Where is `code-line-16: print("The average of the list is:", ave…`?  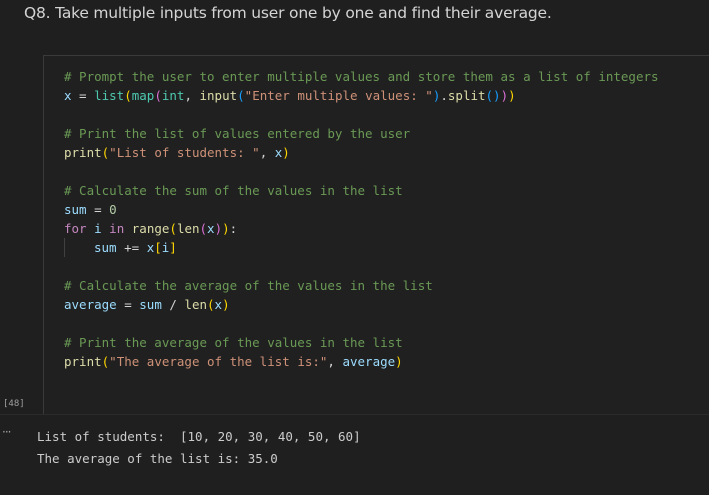
code-line-16: print("The average of the list is:", ave… is located at coordinates (361, 361).